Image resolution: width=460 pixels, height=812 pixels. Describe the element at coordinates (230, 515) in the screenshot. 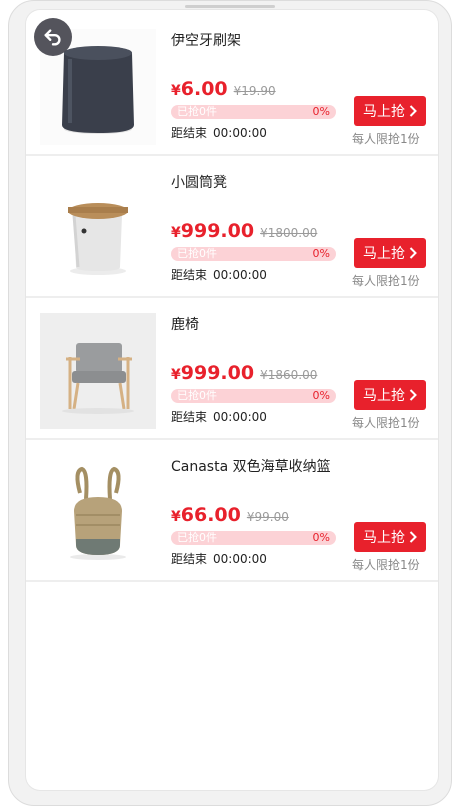

I see `sale-price: ¥66.00 ¥99.00` at that location.